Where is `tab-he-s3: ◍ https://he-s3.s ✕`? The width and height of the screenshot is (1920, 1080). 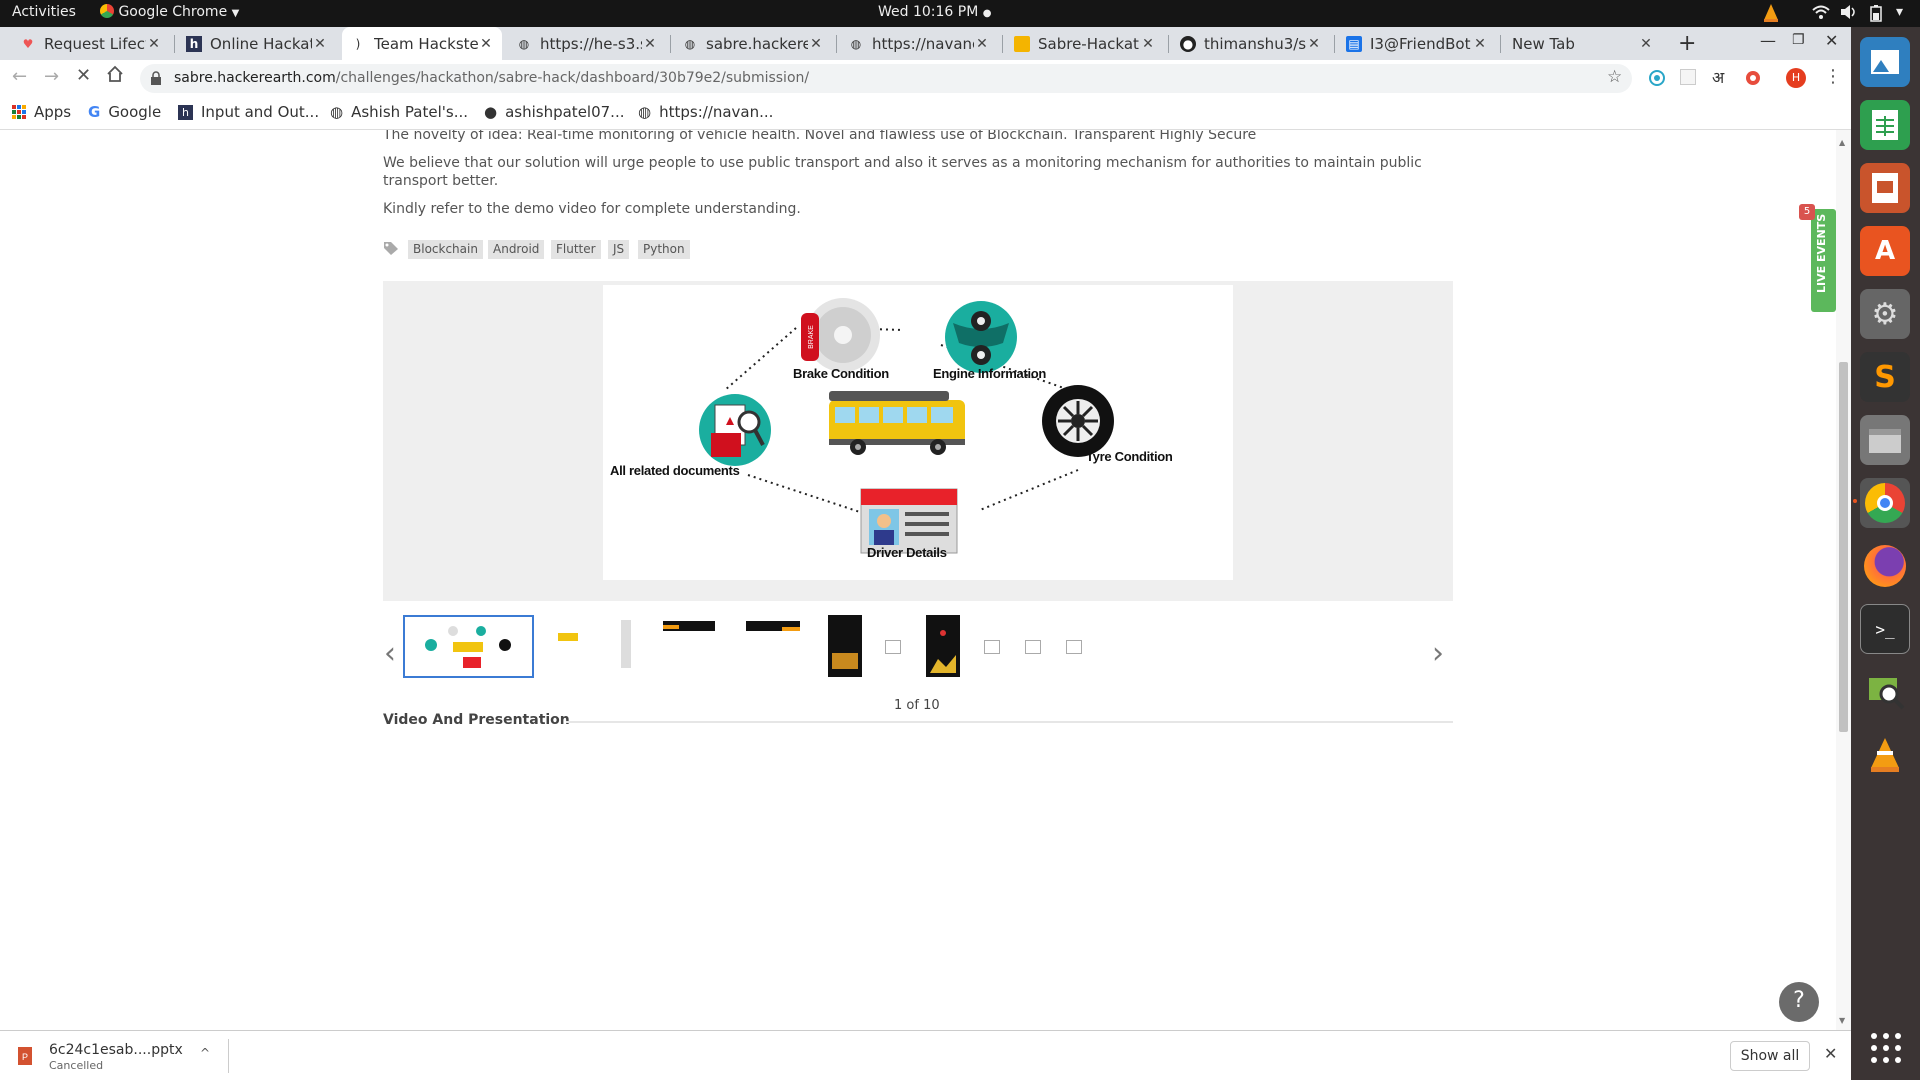
tab-he-s3: ◍ https://he-s3.s ✕ is located at coordinates (587, 43).